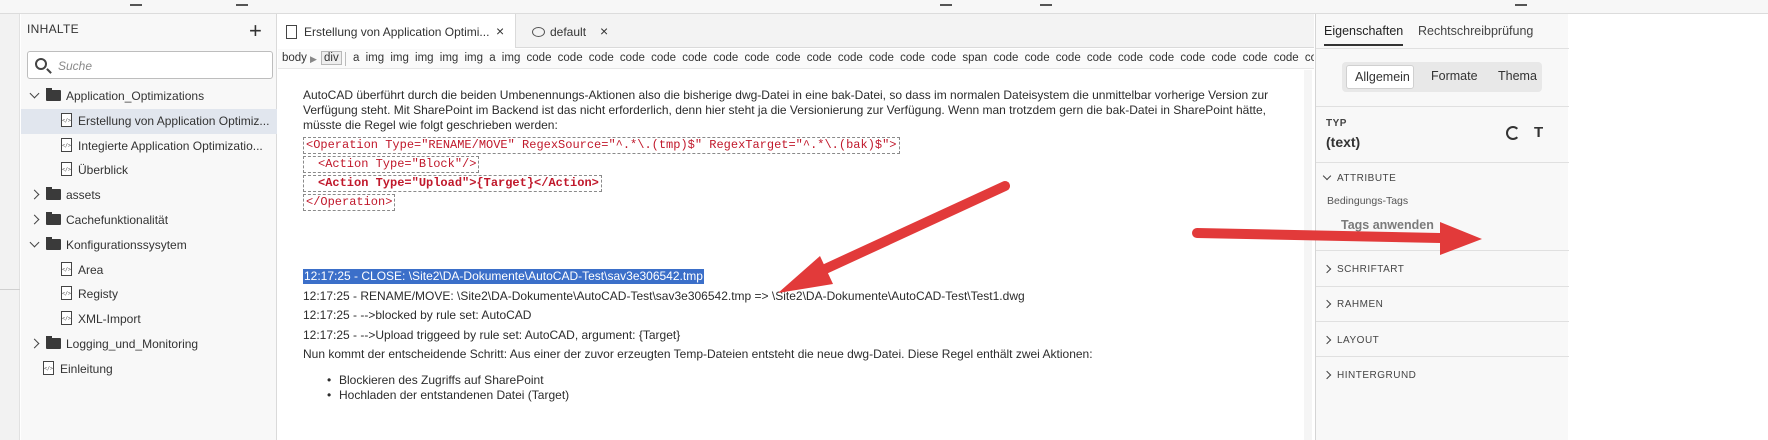  Describe the element at coordinates (83, 195) in the screenshot. I see `tree-item-label: assets` at that location.